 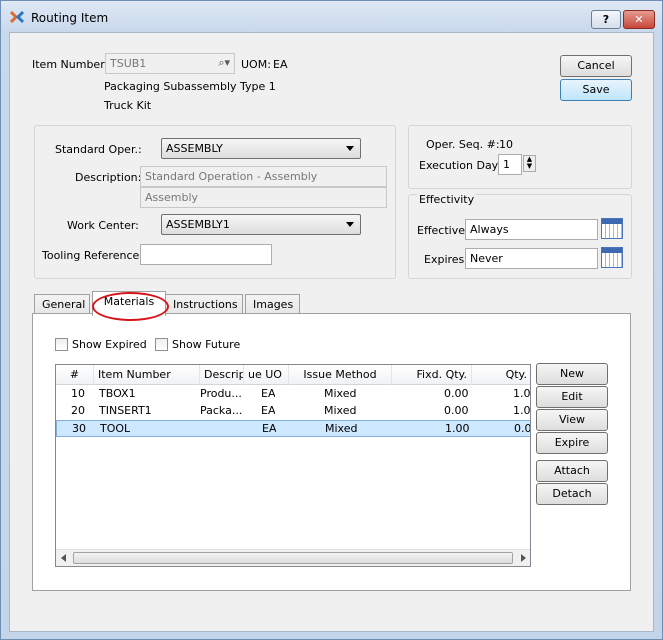 What do you see at coordinates (331, 16) in the screenshot?
I see `title-bar: Routing Item ? ✕` at bounding box center [331, 16].